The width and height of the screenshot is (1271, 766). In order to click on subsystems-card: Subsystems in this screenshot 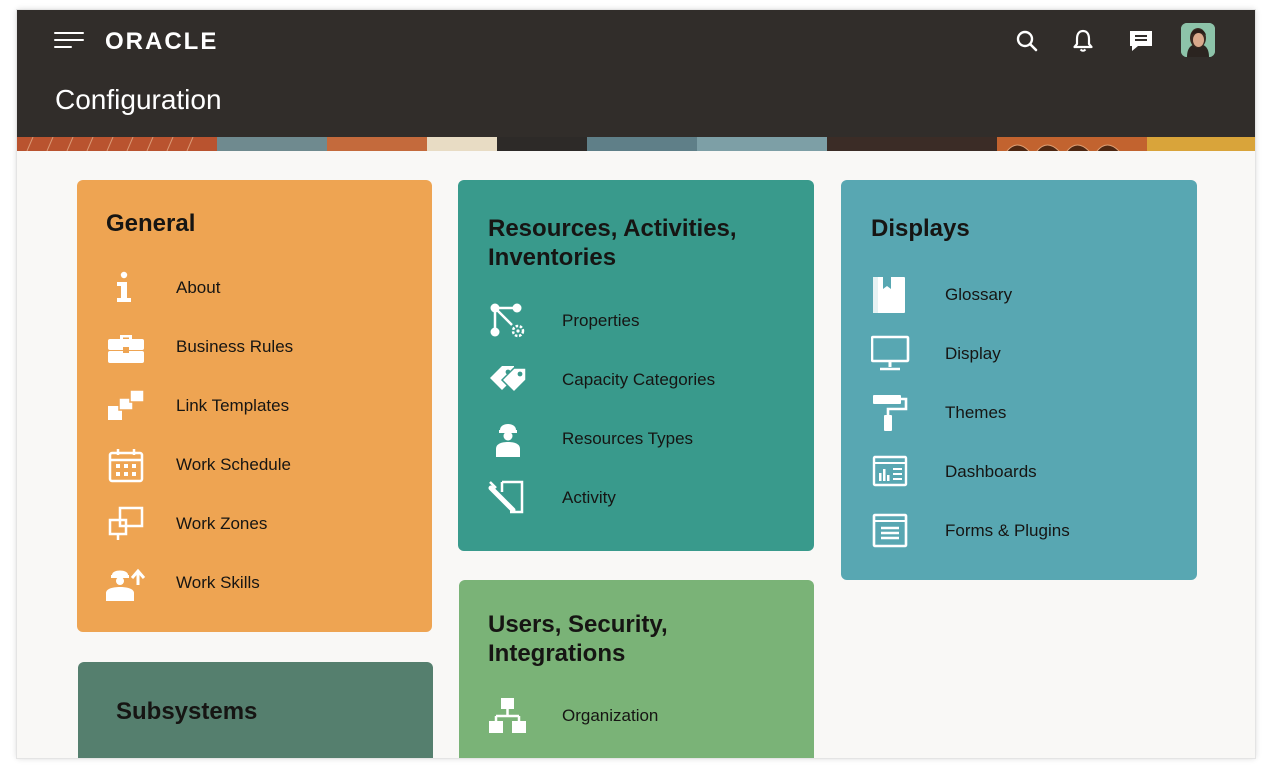, I will do `click(255, 710)`.